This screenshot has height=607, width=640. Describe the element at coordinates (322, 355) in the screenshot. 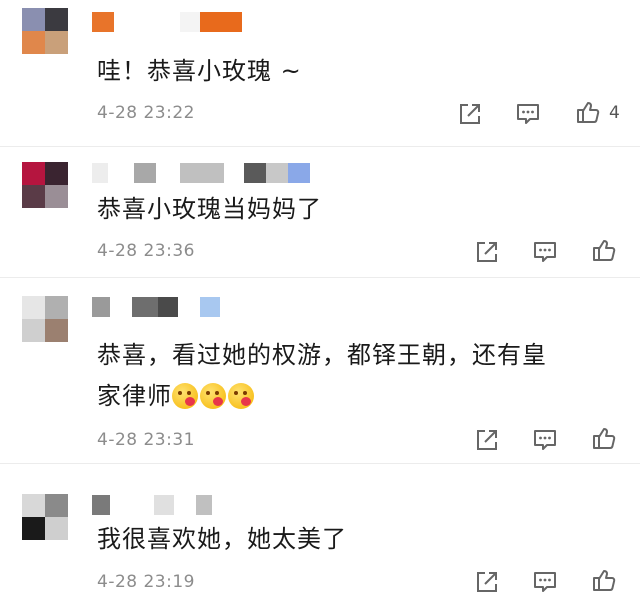

I see `comment-text: 恭喜，看过她的权游，都铎王朝，还有皇` at that location.